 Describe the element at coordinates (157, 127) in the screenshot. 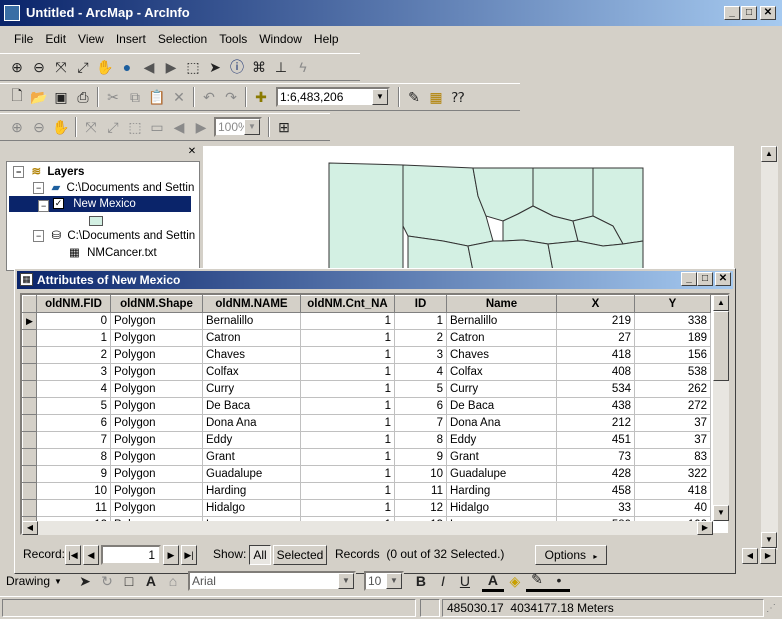

I see `zoom-100-icon: ▭` at that location.